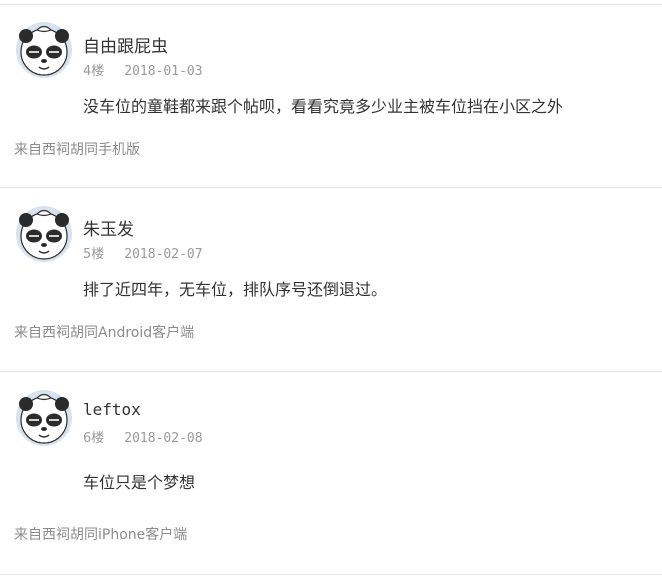  What do you see at coordinates (163, 254) in the screenshot?
I see `post-date: 2018-02-07` at bounding box center [163, 254].